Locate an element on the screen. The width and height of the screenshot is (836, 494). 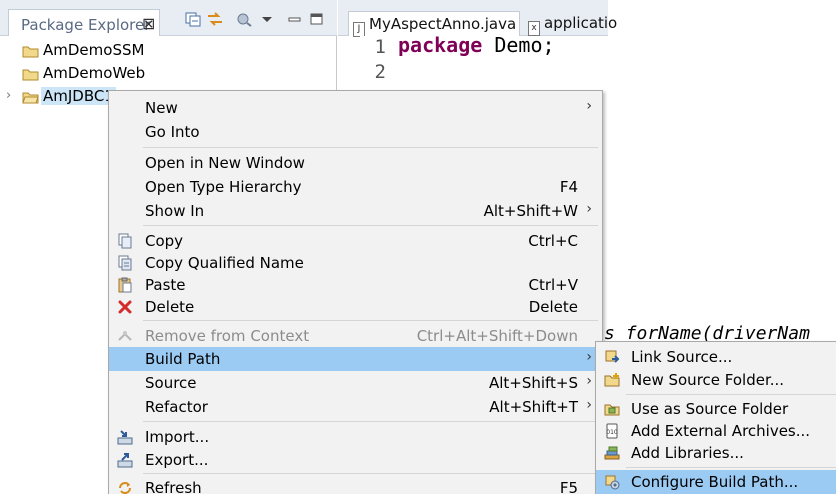
code-keyword: package is located at coordinates (440, 45).